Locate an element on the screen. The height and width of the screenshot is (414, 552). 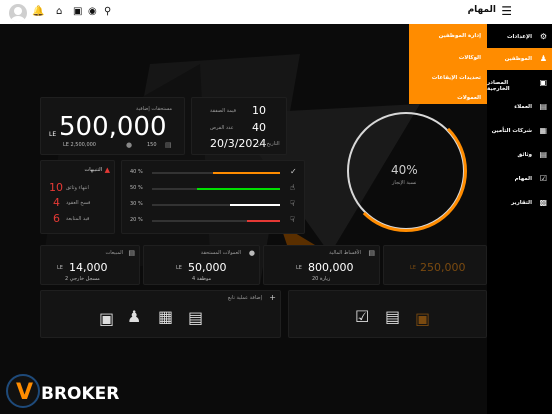
sidebar-item-label: شركات التأمين is located at coordinates (511, 131).